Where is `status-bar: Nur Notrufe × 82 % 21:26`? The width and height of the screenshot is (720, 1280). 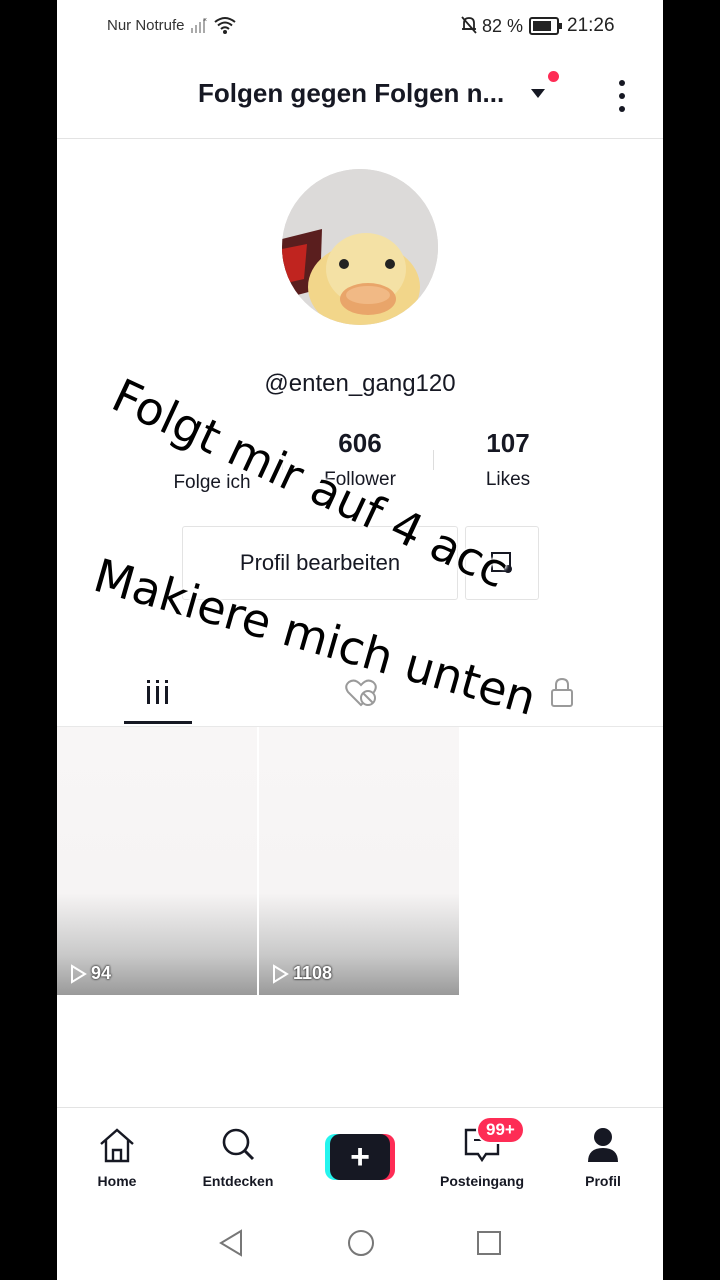 status-bar: Nur Notrufe × 82 % 21:26 is located at coordinates (360, 25).